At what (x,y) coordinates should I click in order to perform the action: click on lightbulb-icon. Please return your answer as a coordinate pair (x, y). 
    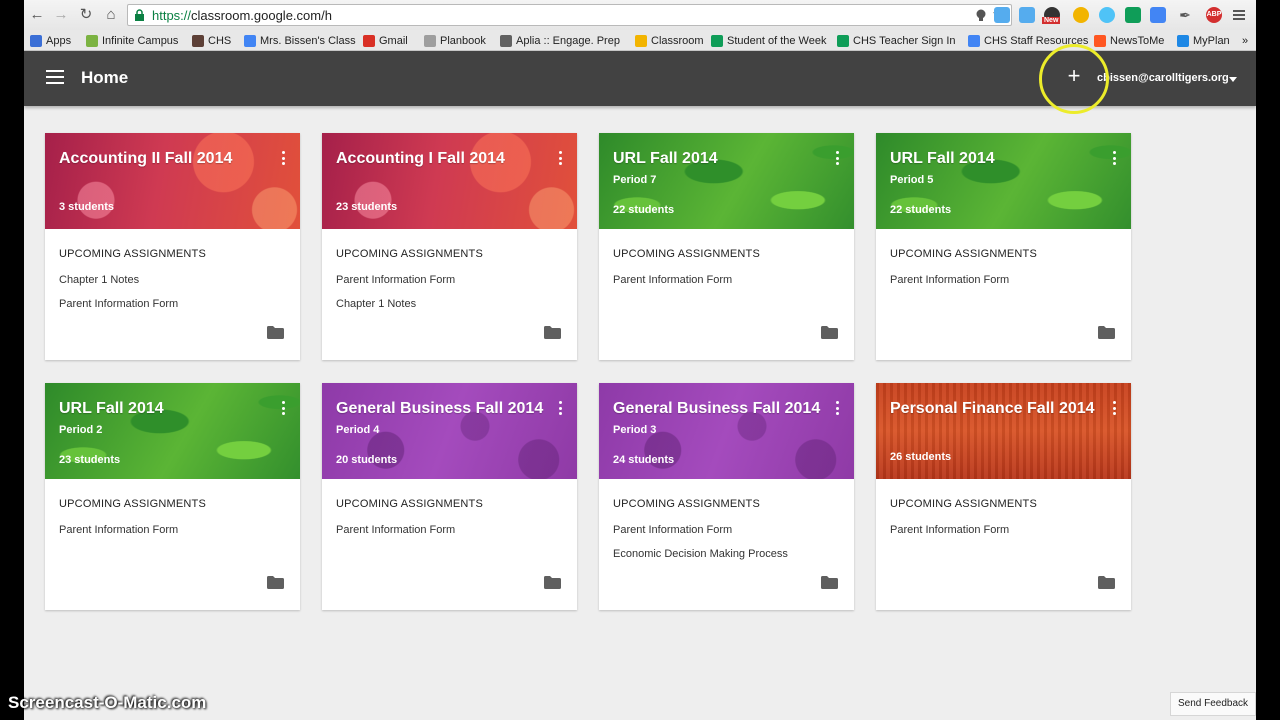
    Looking at the image, I should click on (981, 15).